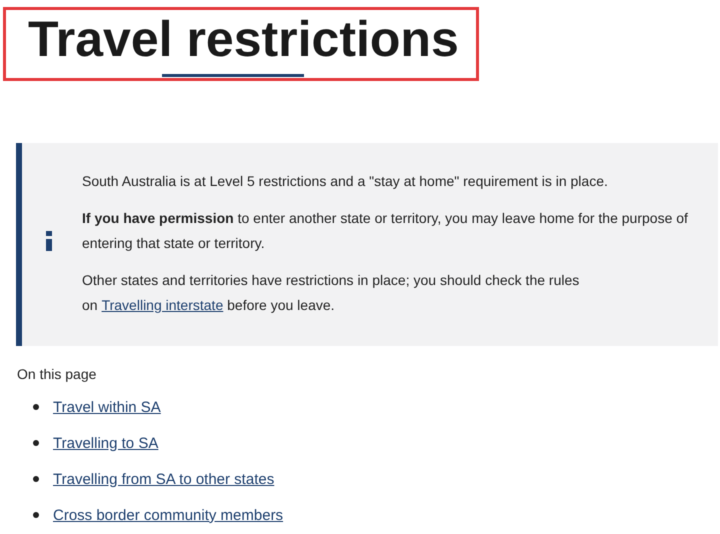  I want to click on info-icon, so click(49, 240).